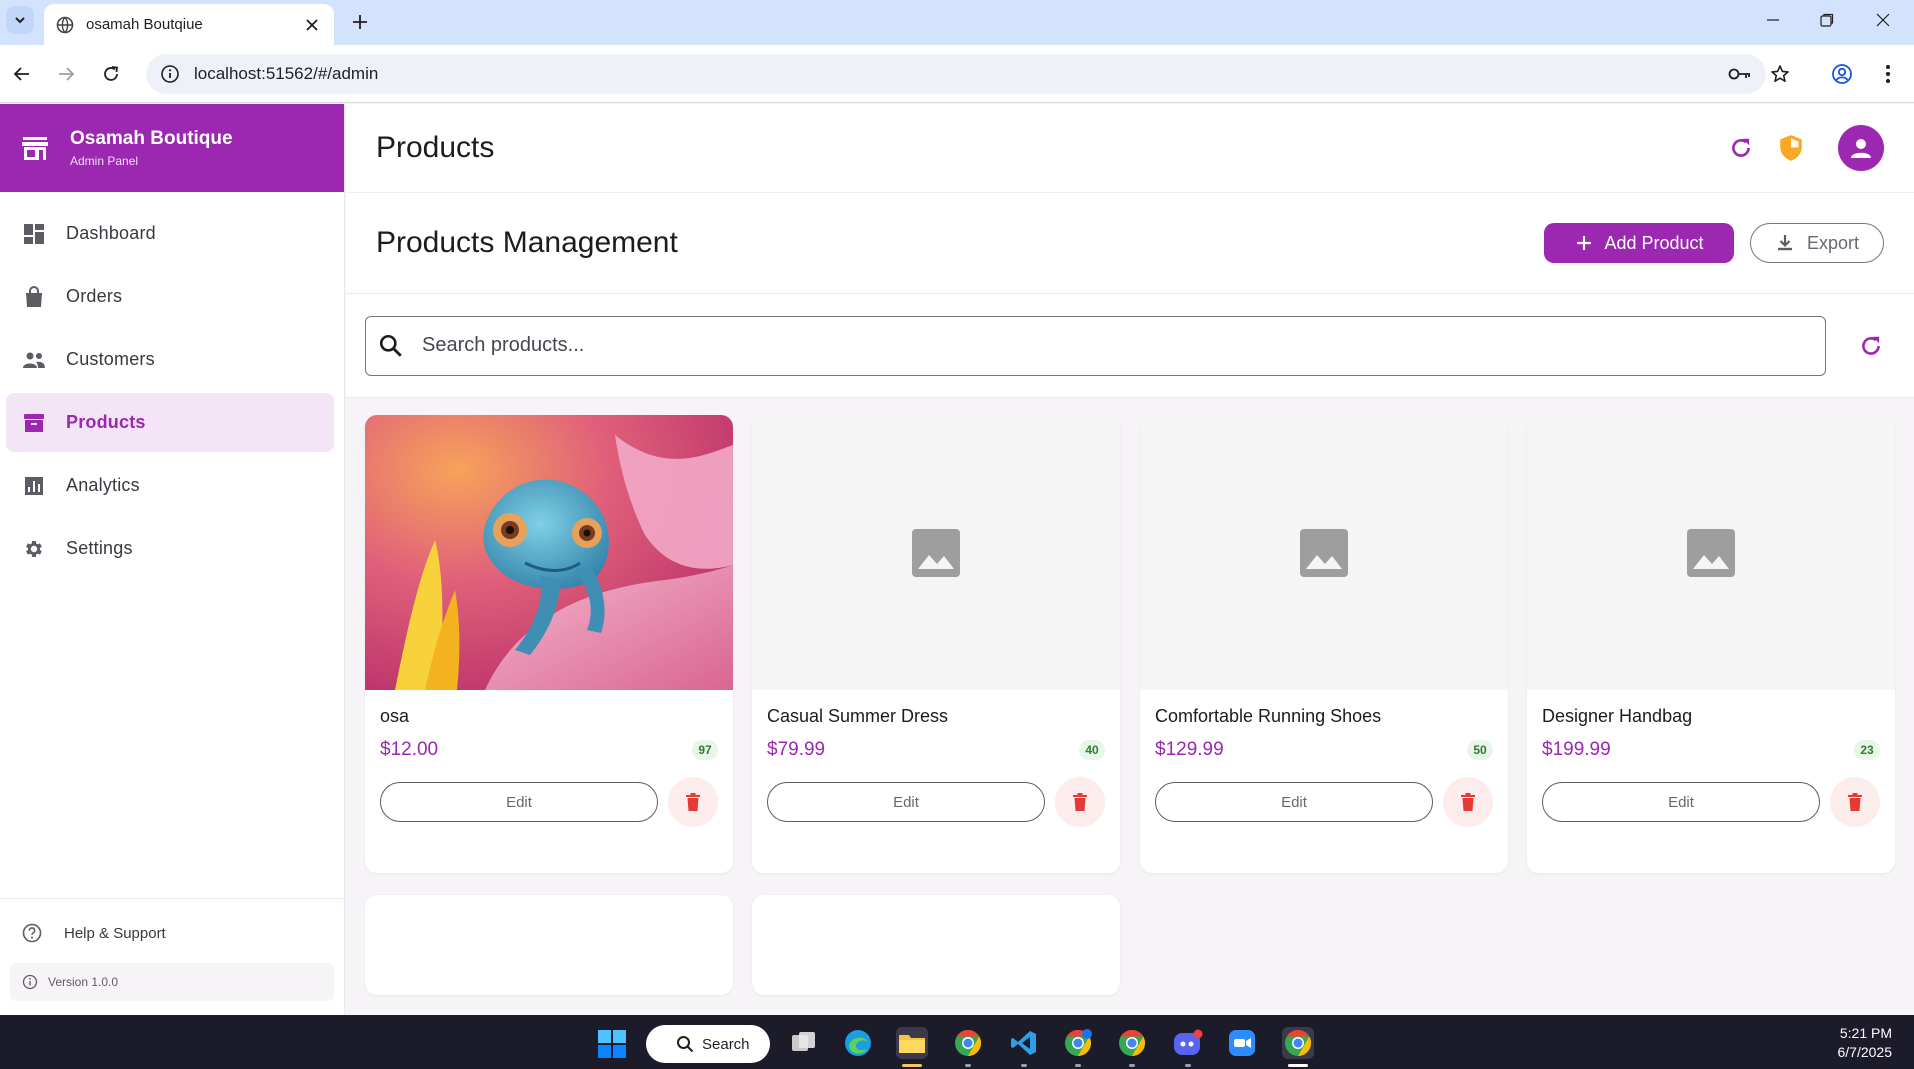  Describe the element at coordinates (1784, 243) in the screenshot. I see `download-icon` at that location.